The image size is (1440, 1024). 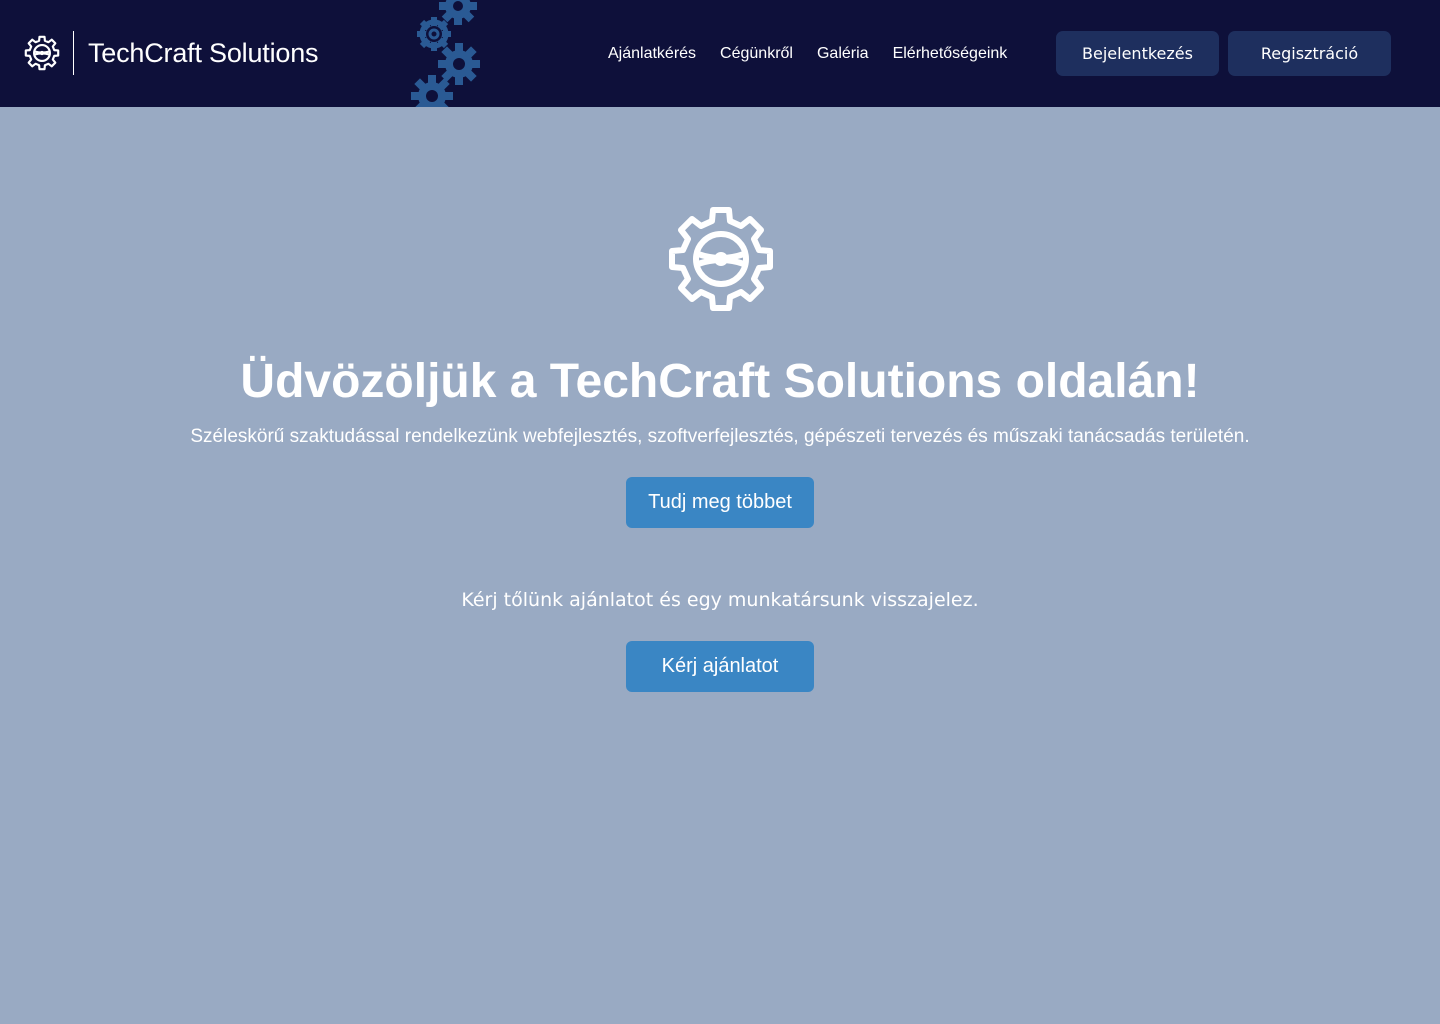 I want to click on nav-item-gallery: Galéria, so click(x=843, y=54).